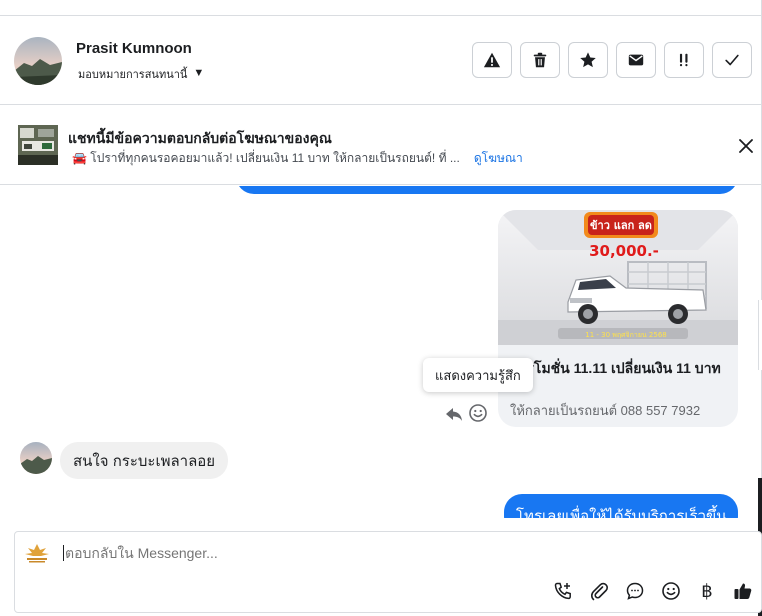 Image resolution: width=762 pixels, height=616 pixels. I want to click on attach-button, so click(599, 591).